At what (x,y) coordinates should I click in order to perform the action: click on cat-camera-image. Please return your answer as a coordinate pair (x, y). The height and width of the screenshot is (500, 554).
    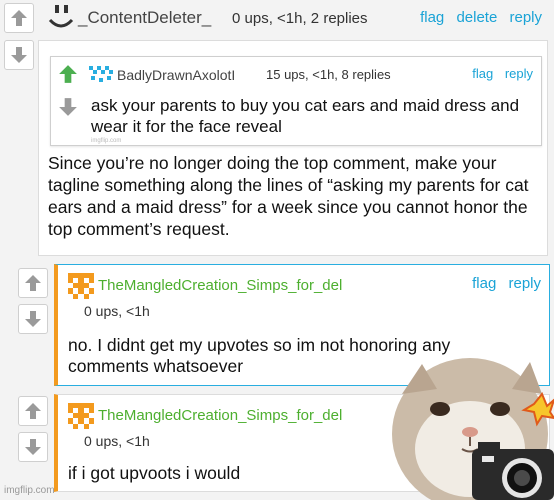
    Looking at the image, I should click on (473, 429).